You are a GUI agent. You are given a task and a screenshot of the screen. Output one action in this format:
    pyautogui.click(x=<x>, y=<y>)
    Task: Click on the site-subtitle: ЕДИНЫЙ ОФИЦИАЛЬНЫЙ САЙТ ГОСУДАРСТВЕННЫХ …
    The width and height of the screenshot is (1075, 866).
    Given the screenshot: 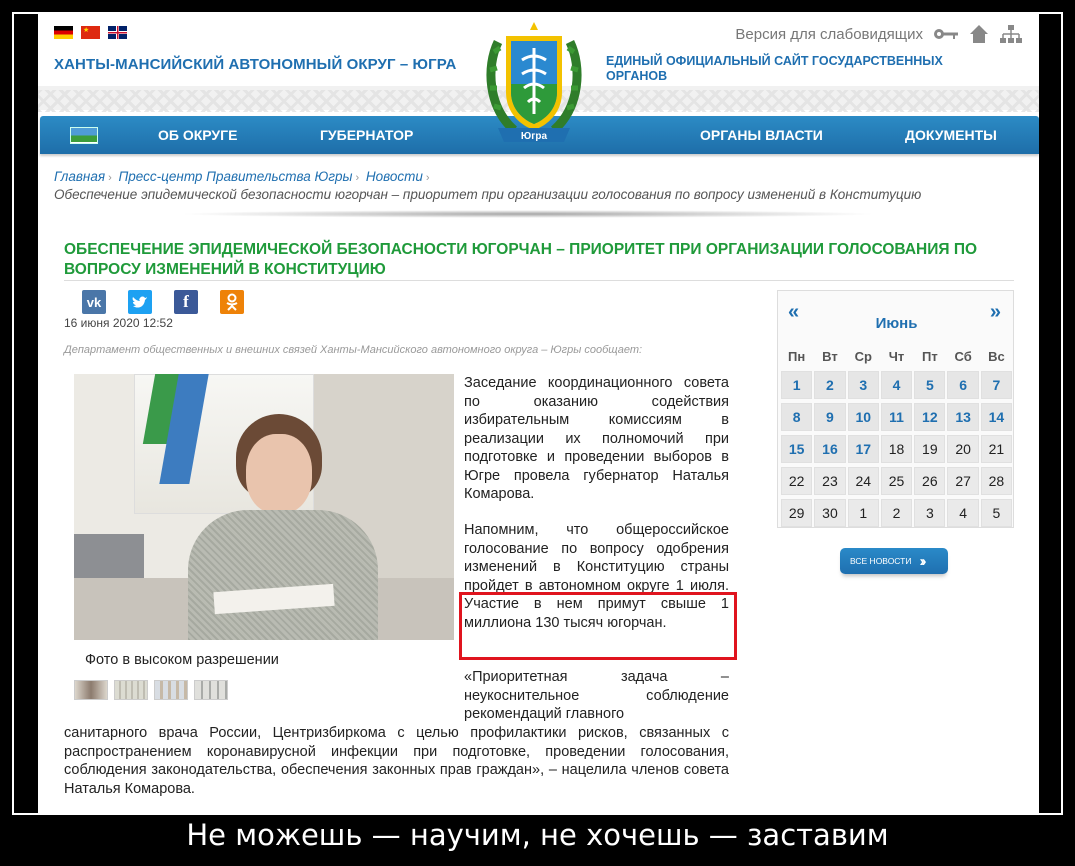 What is the action you would take?
    pyautogui.click(x=774, y=68)
    